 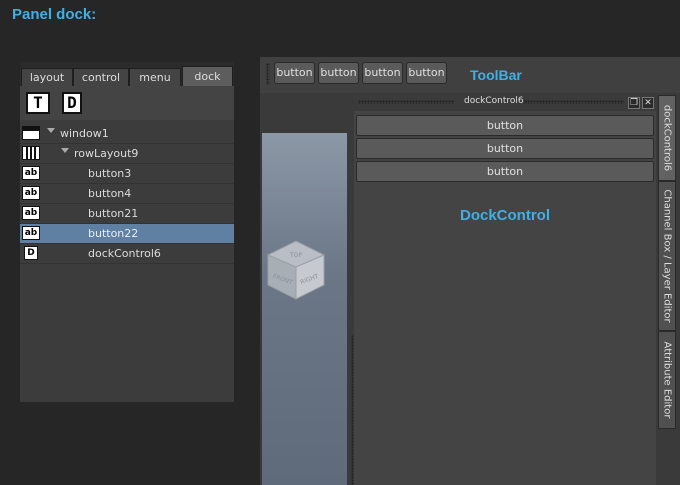 I want to click on cube-face-top: TOP, so click(x=295, y=255).